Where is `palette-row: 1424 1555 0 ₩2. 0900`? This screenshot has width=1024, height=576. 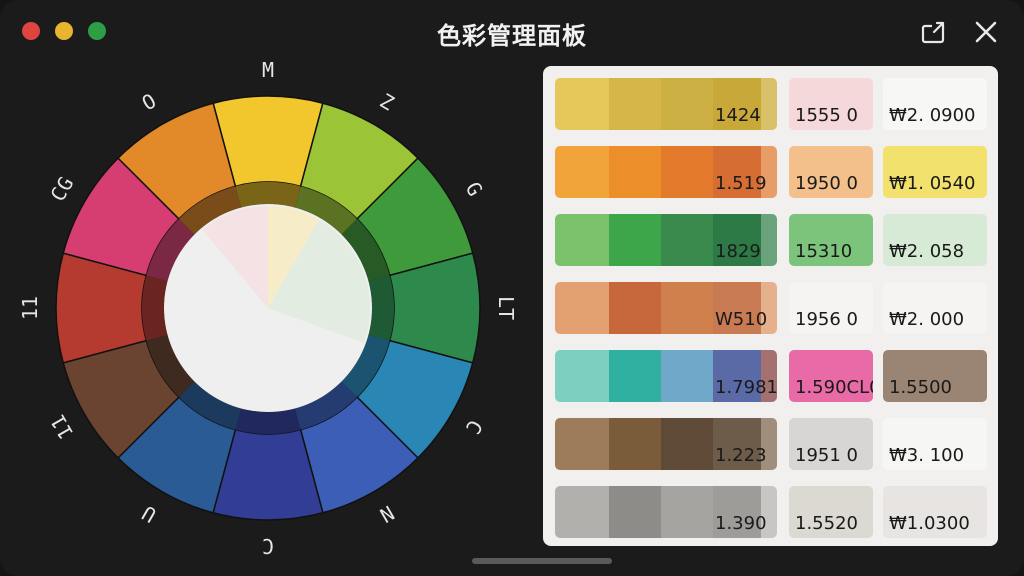 palette-row: 1424 1555 0 ₩2. 0900 is located at coordinates (771, 104).